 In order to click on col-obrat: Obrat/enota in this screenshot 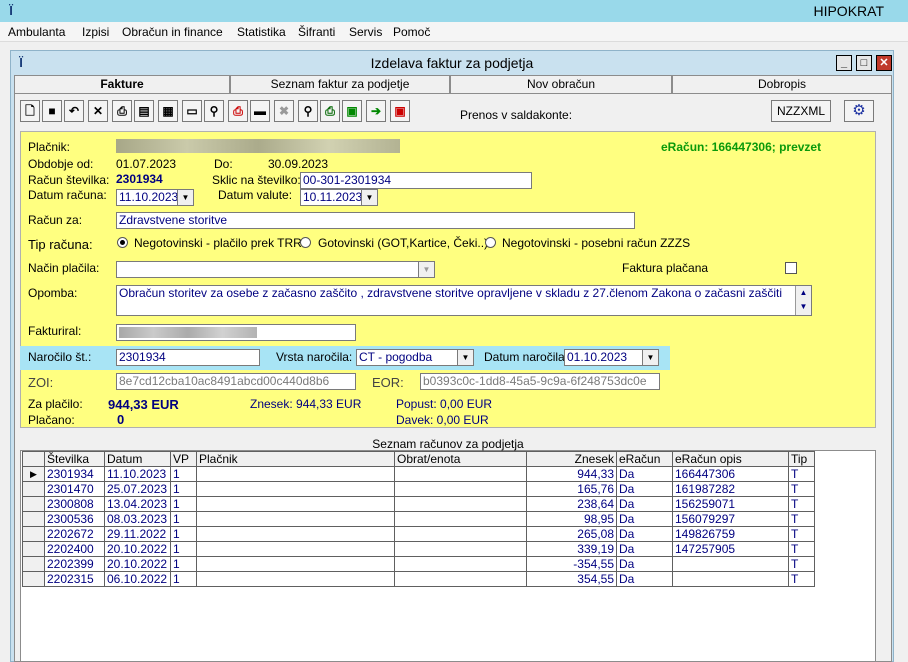, I will do `click(460, 459)`.